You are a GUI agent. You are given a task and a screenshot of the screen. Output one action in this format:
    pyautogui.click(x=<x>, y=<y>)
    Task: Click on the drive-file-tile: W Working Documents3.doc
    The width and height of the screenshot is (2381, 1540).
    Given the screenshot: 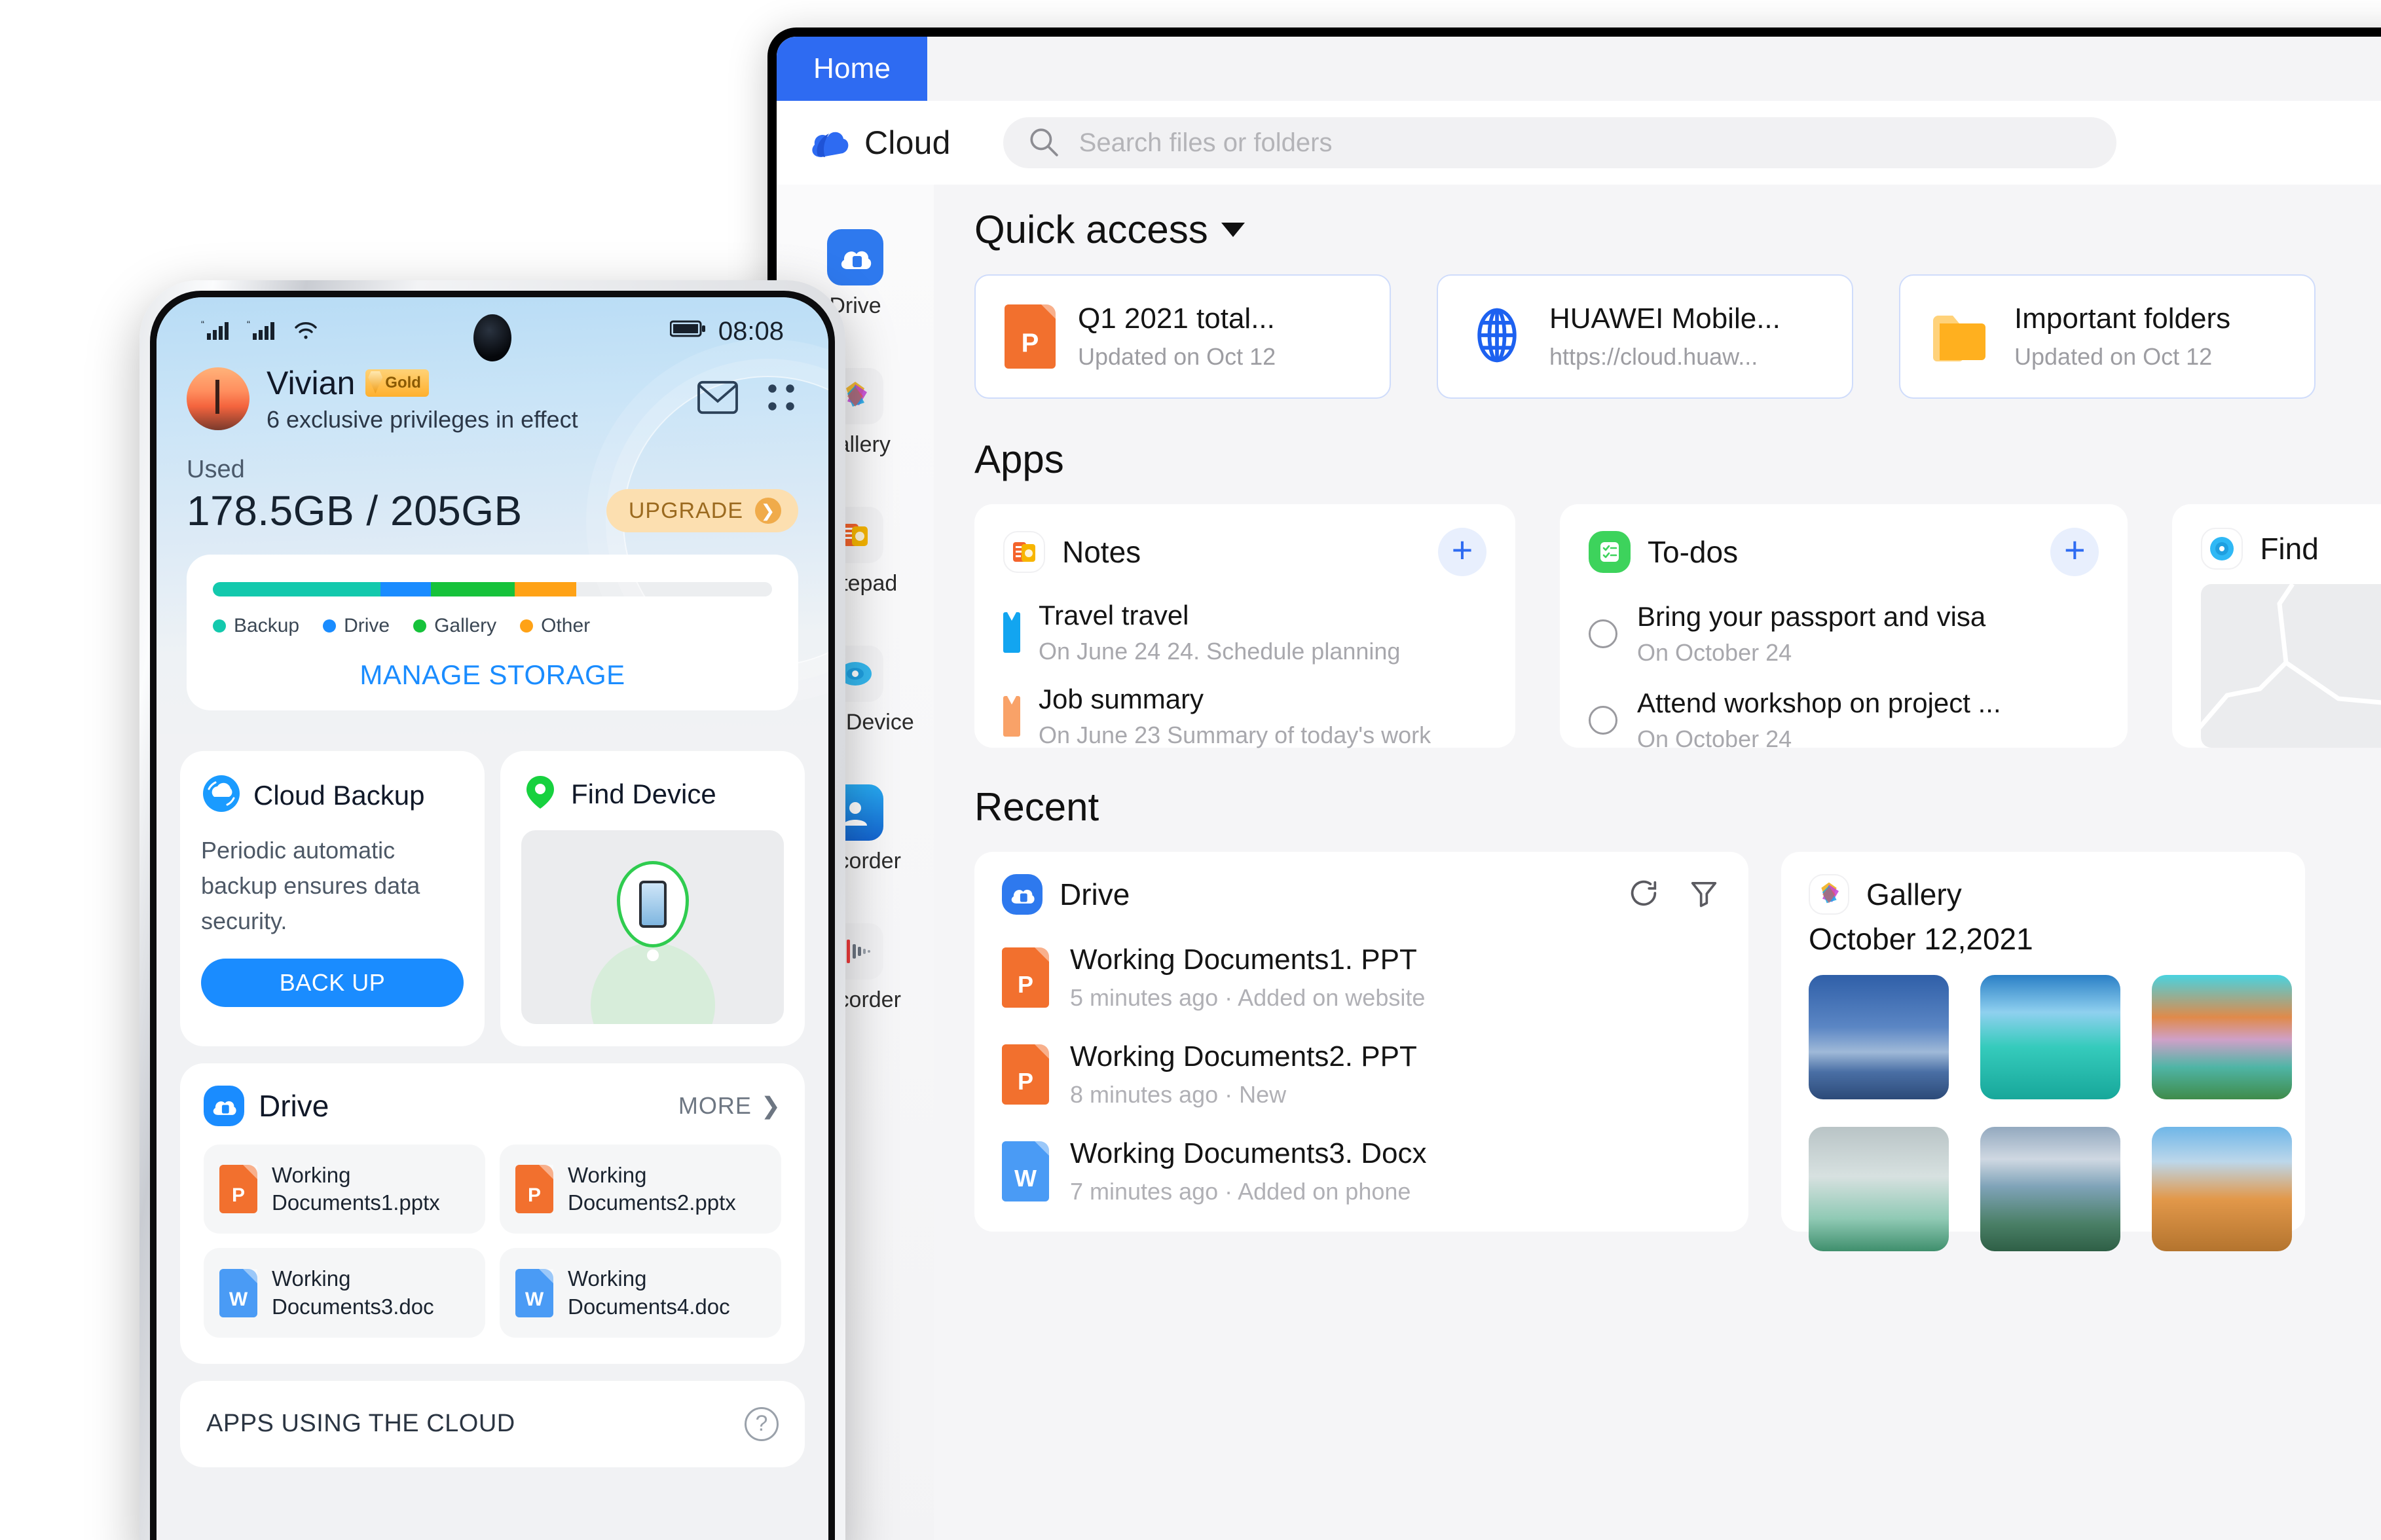 What is the action you would take?
    pyautogui.click(x=344, y=1293)
    